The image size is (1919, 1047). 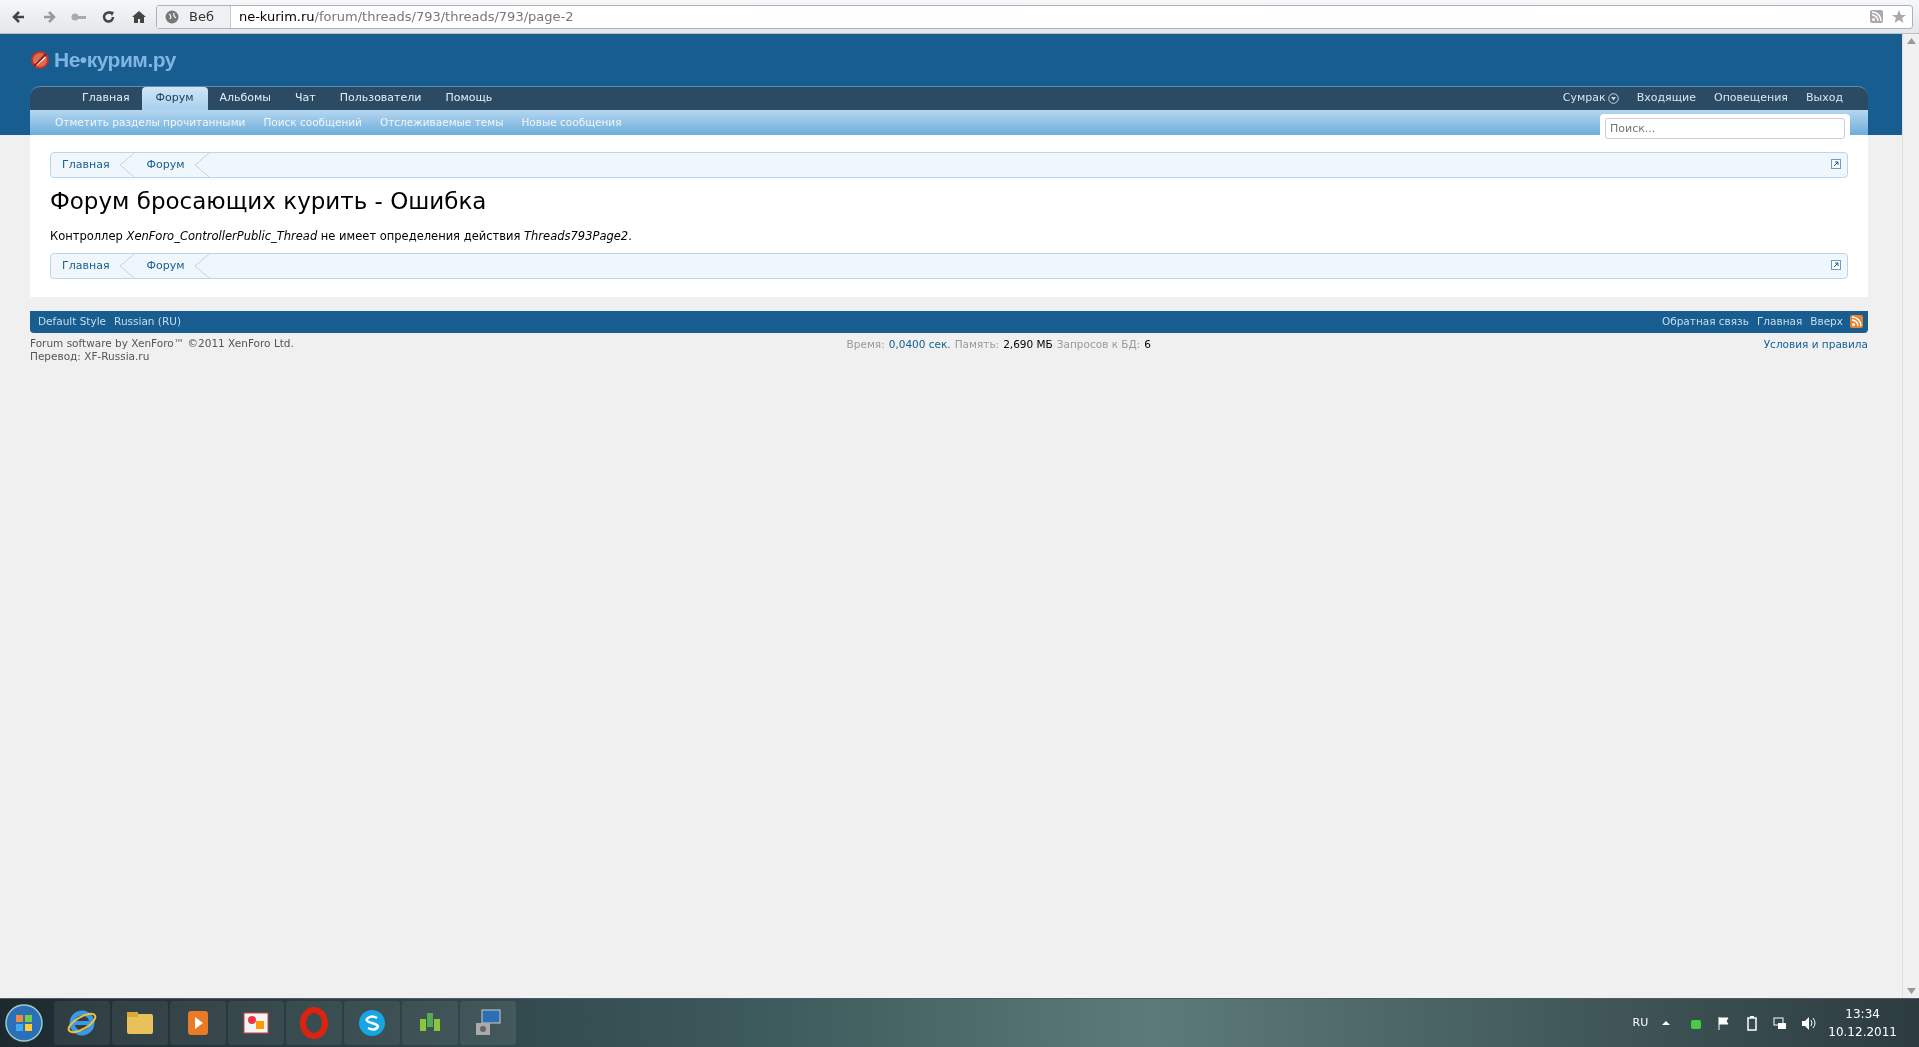 I want to click on nav-tab: Главная, so click(x=106, y=98).